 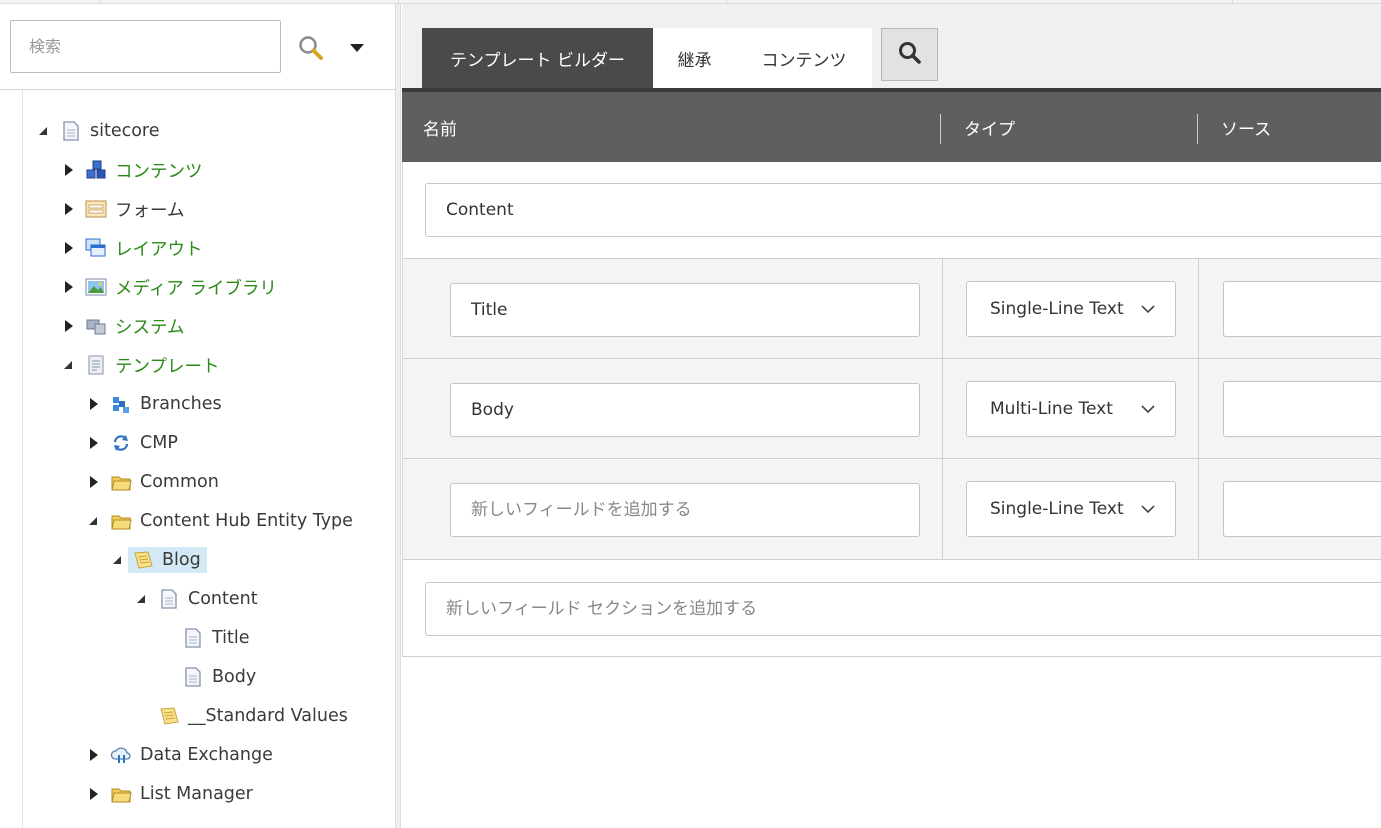 I want to click on tree-node-label: システム, so click(x=150, y=327).